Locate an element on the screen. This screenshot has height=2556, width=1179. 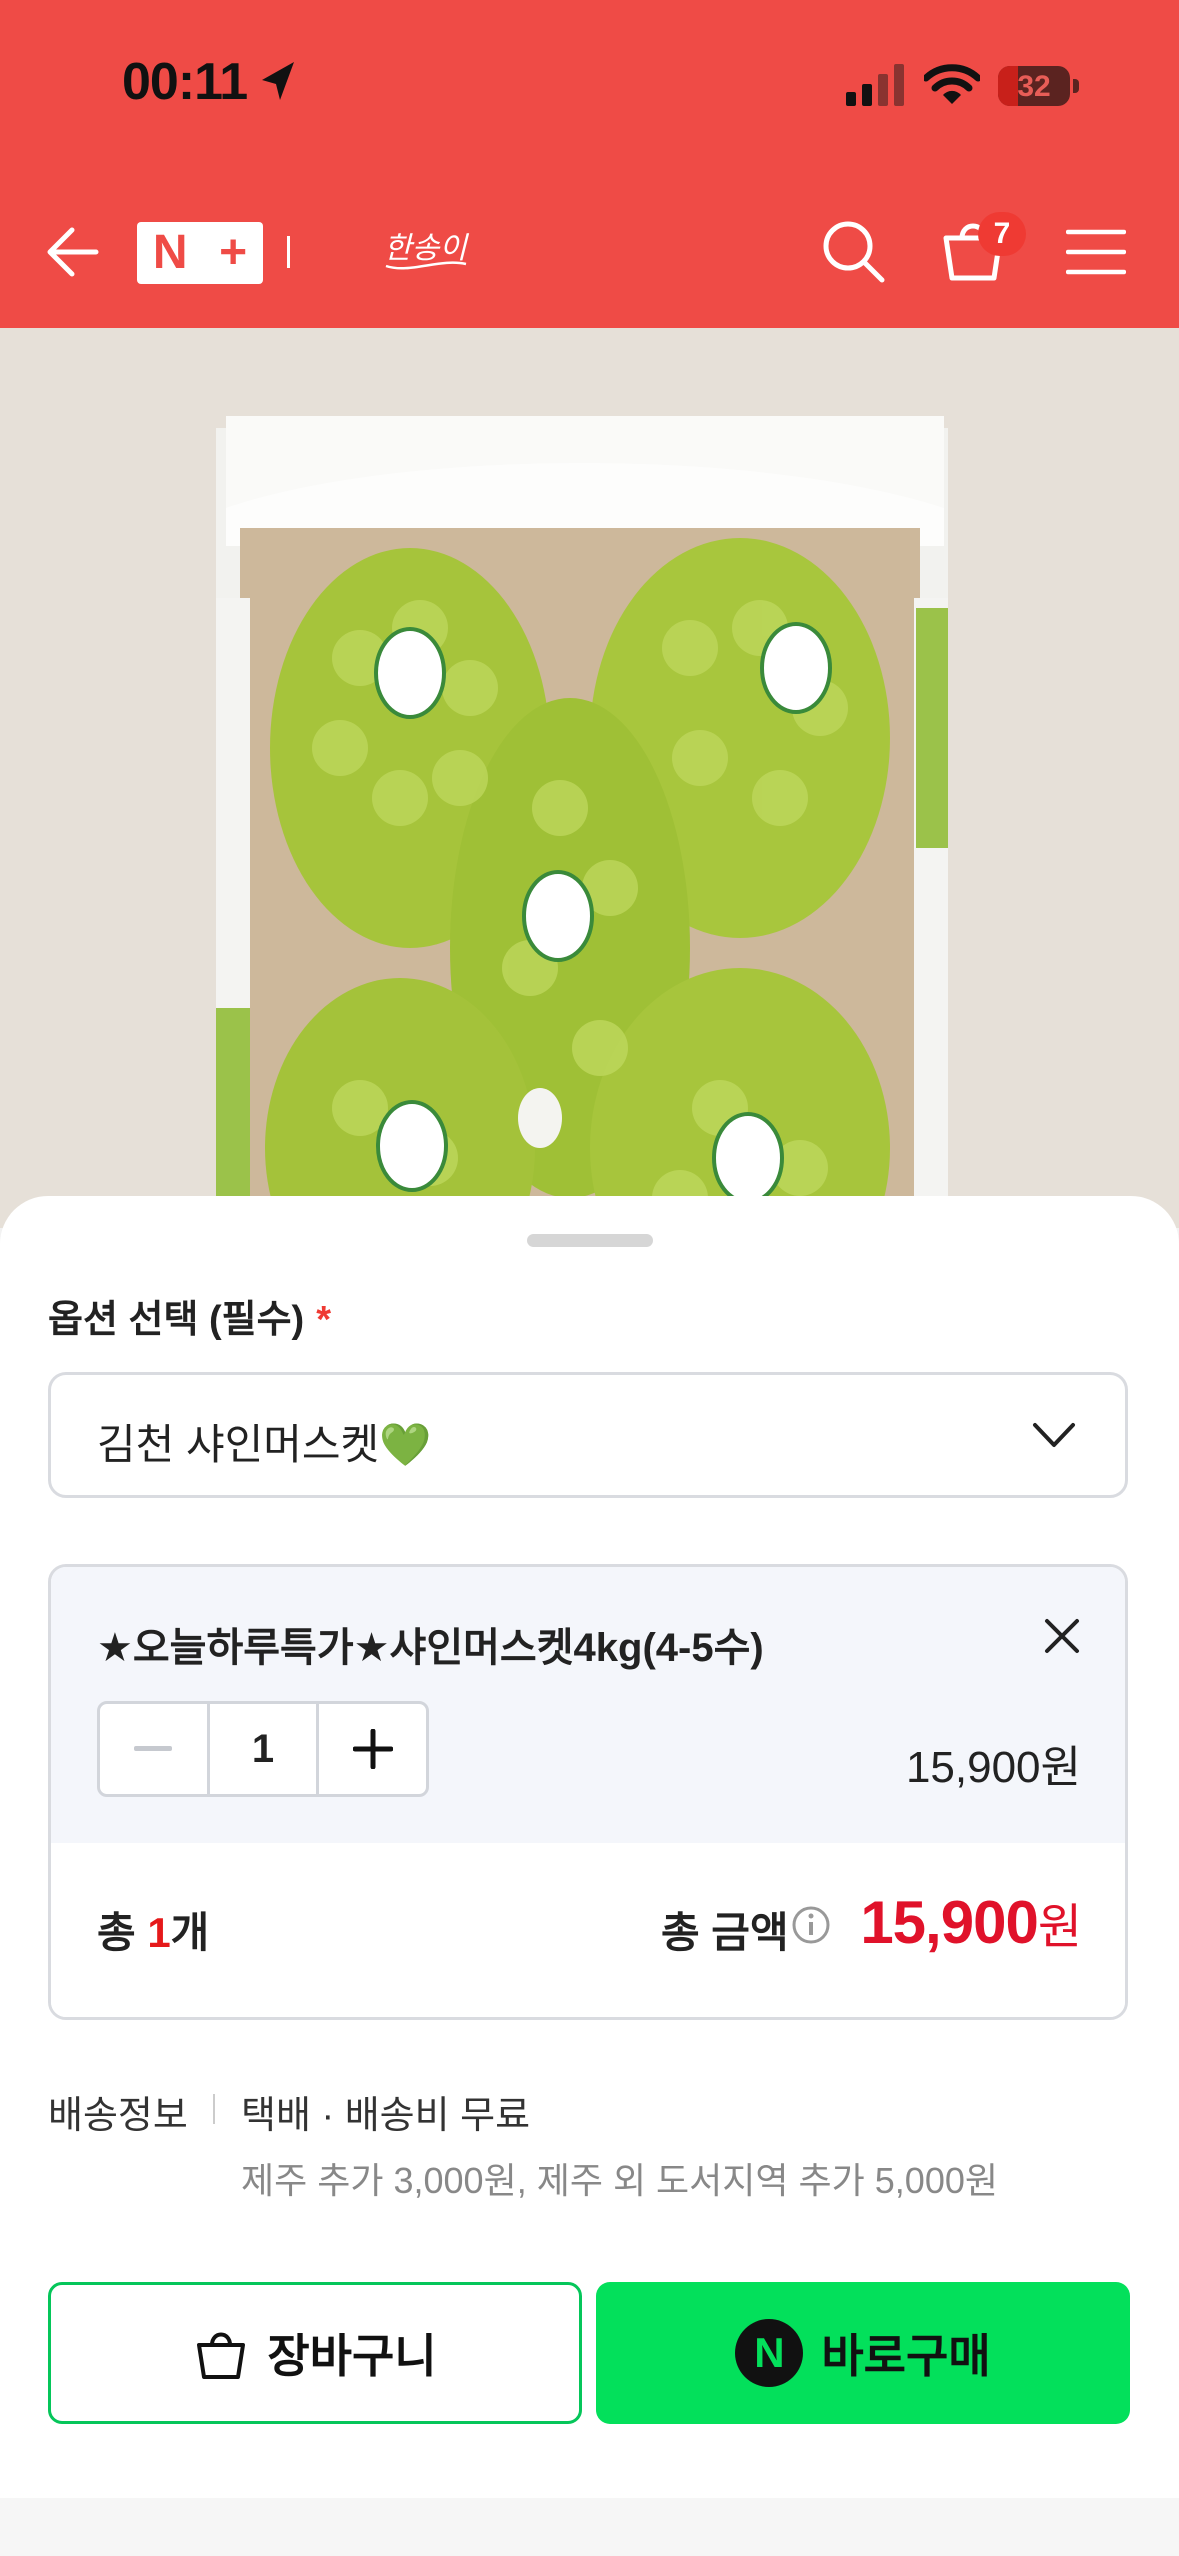
option-selected-value: 김천 샤인머스켓💚 is located at coordinates (264, 1444).